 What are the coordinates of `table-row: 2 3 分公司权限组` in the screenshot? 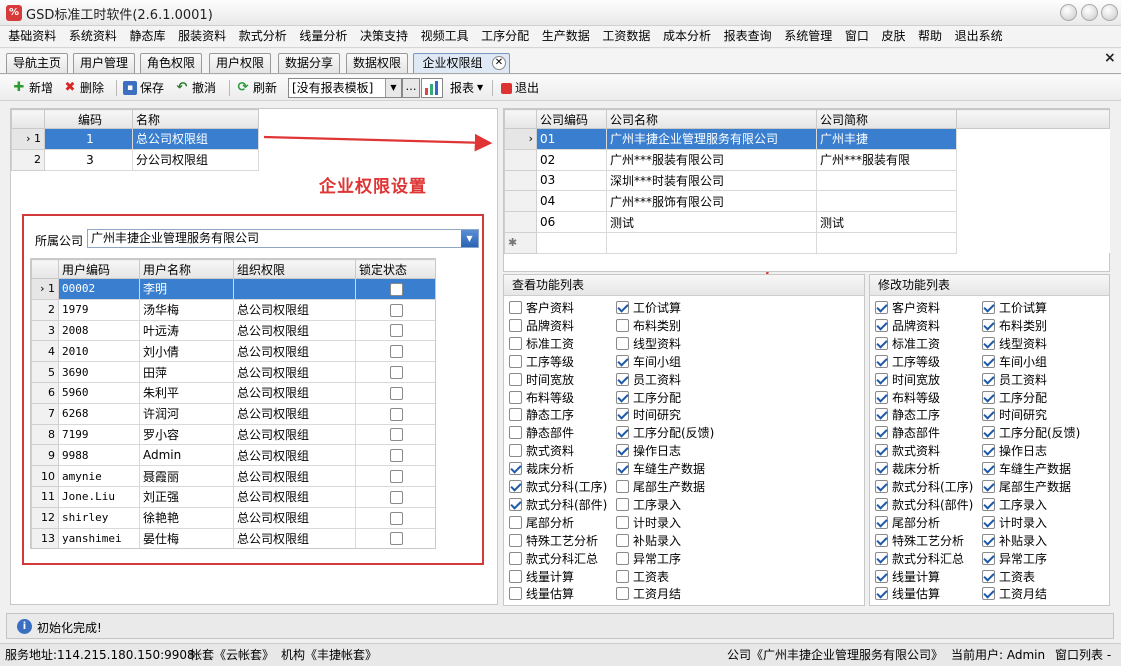 It's located at (135, 159).